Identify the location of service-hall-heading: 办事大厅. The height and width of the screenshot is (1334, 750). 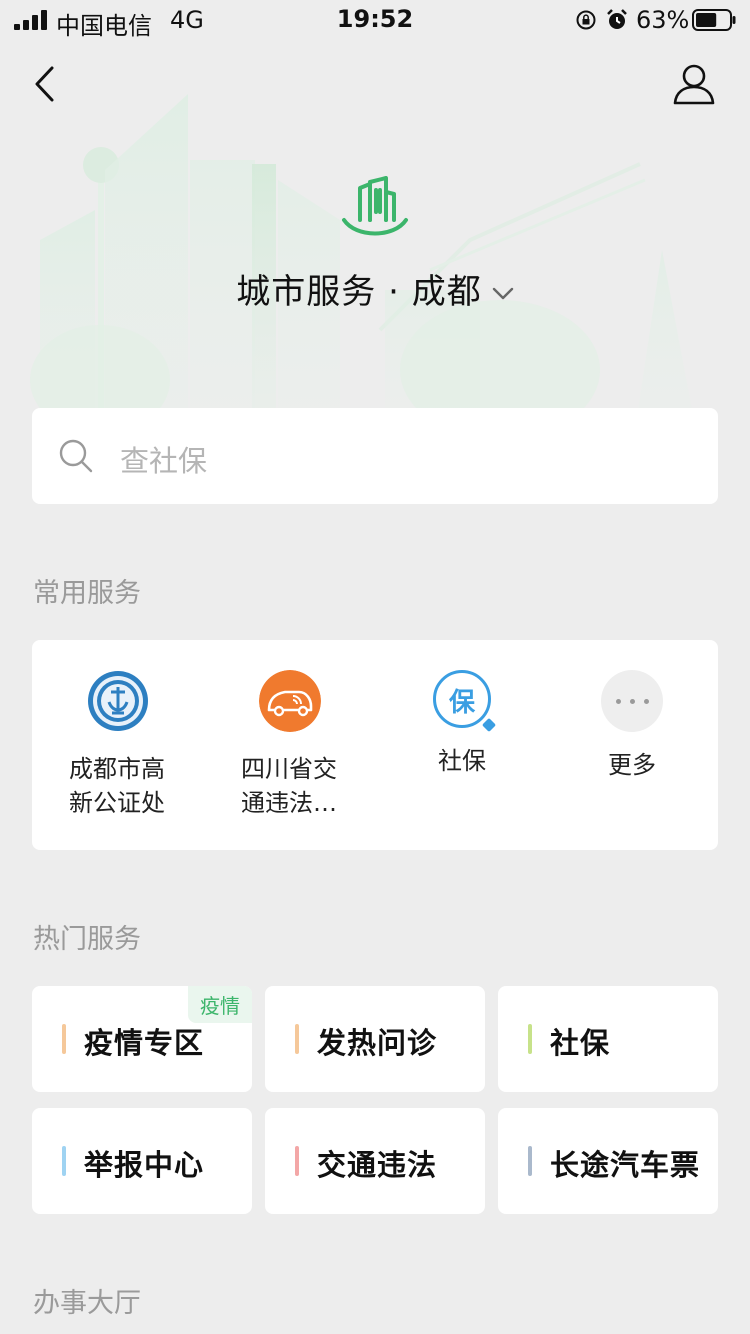
(87, 1303).